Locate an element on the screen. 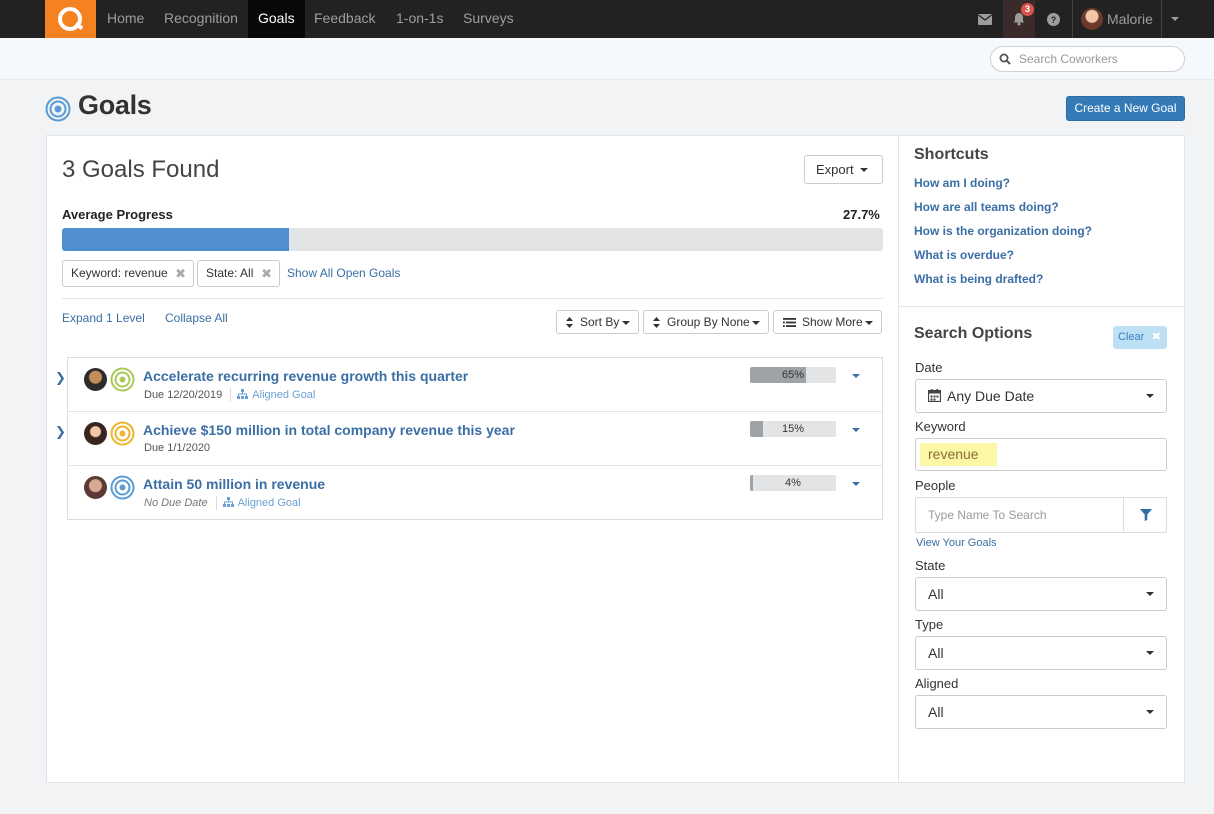 Image resolution: width=1214 pixels, height=814 pixels. state-select: All is located at coordinates (1041, 594).